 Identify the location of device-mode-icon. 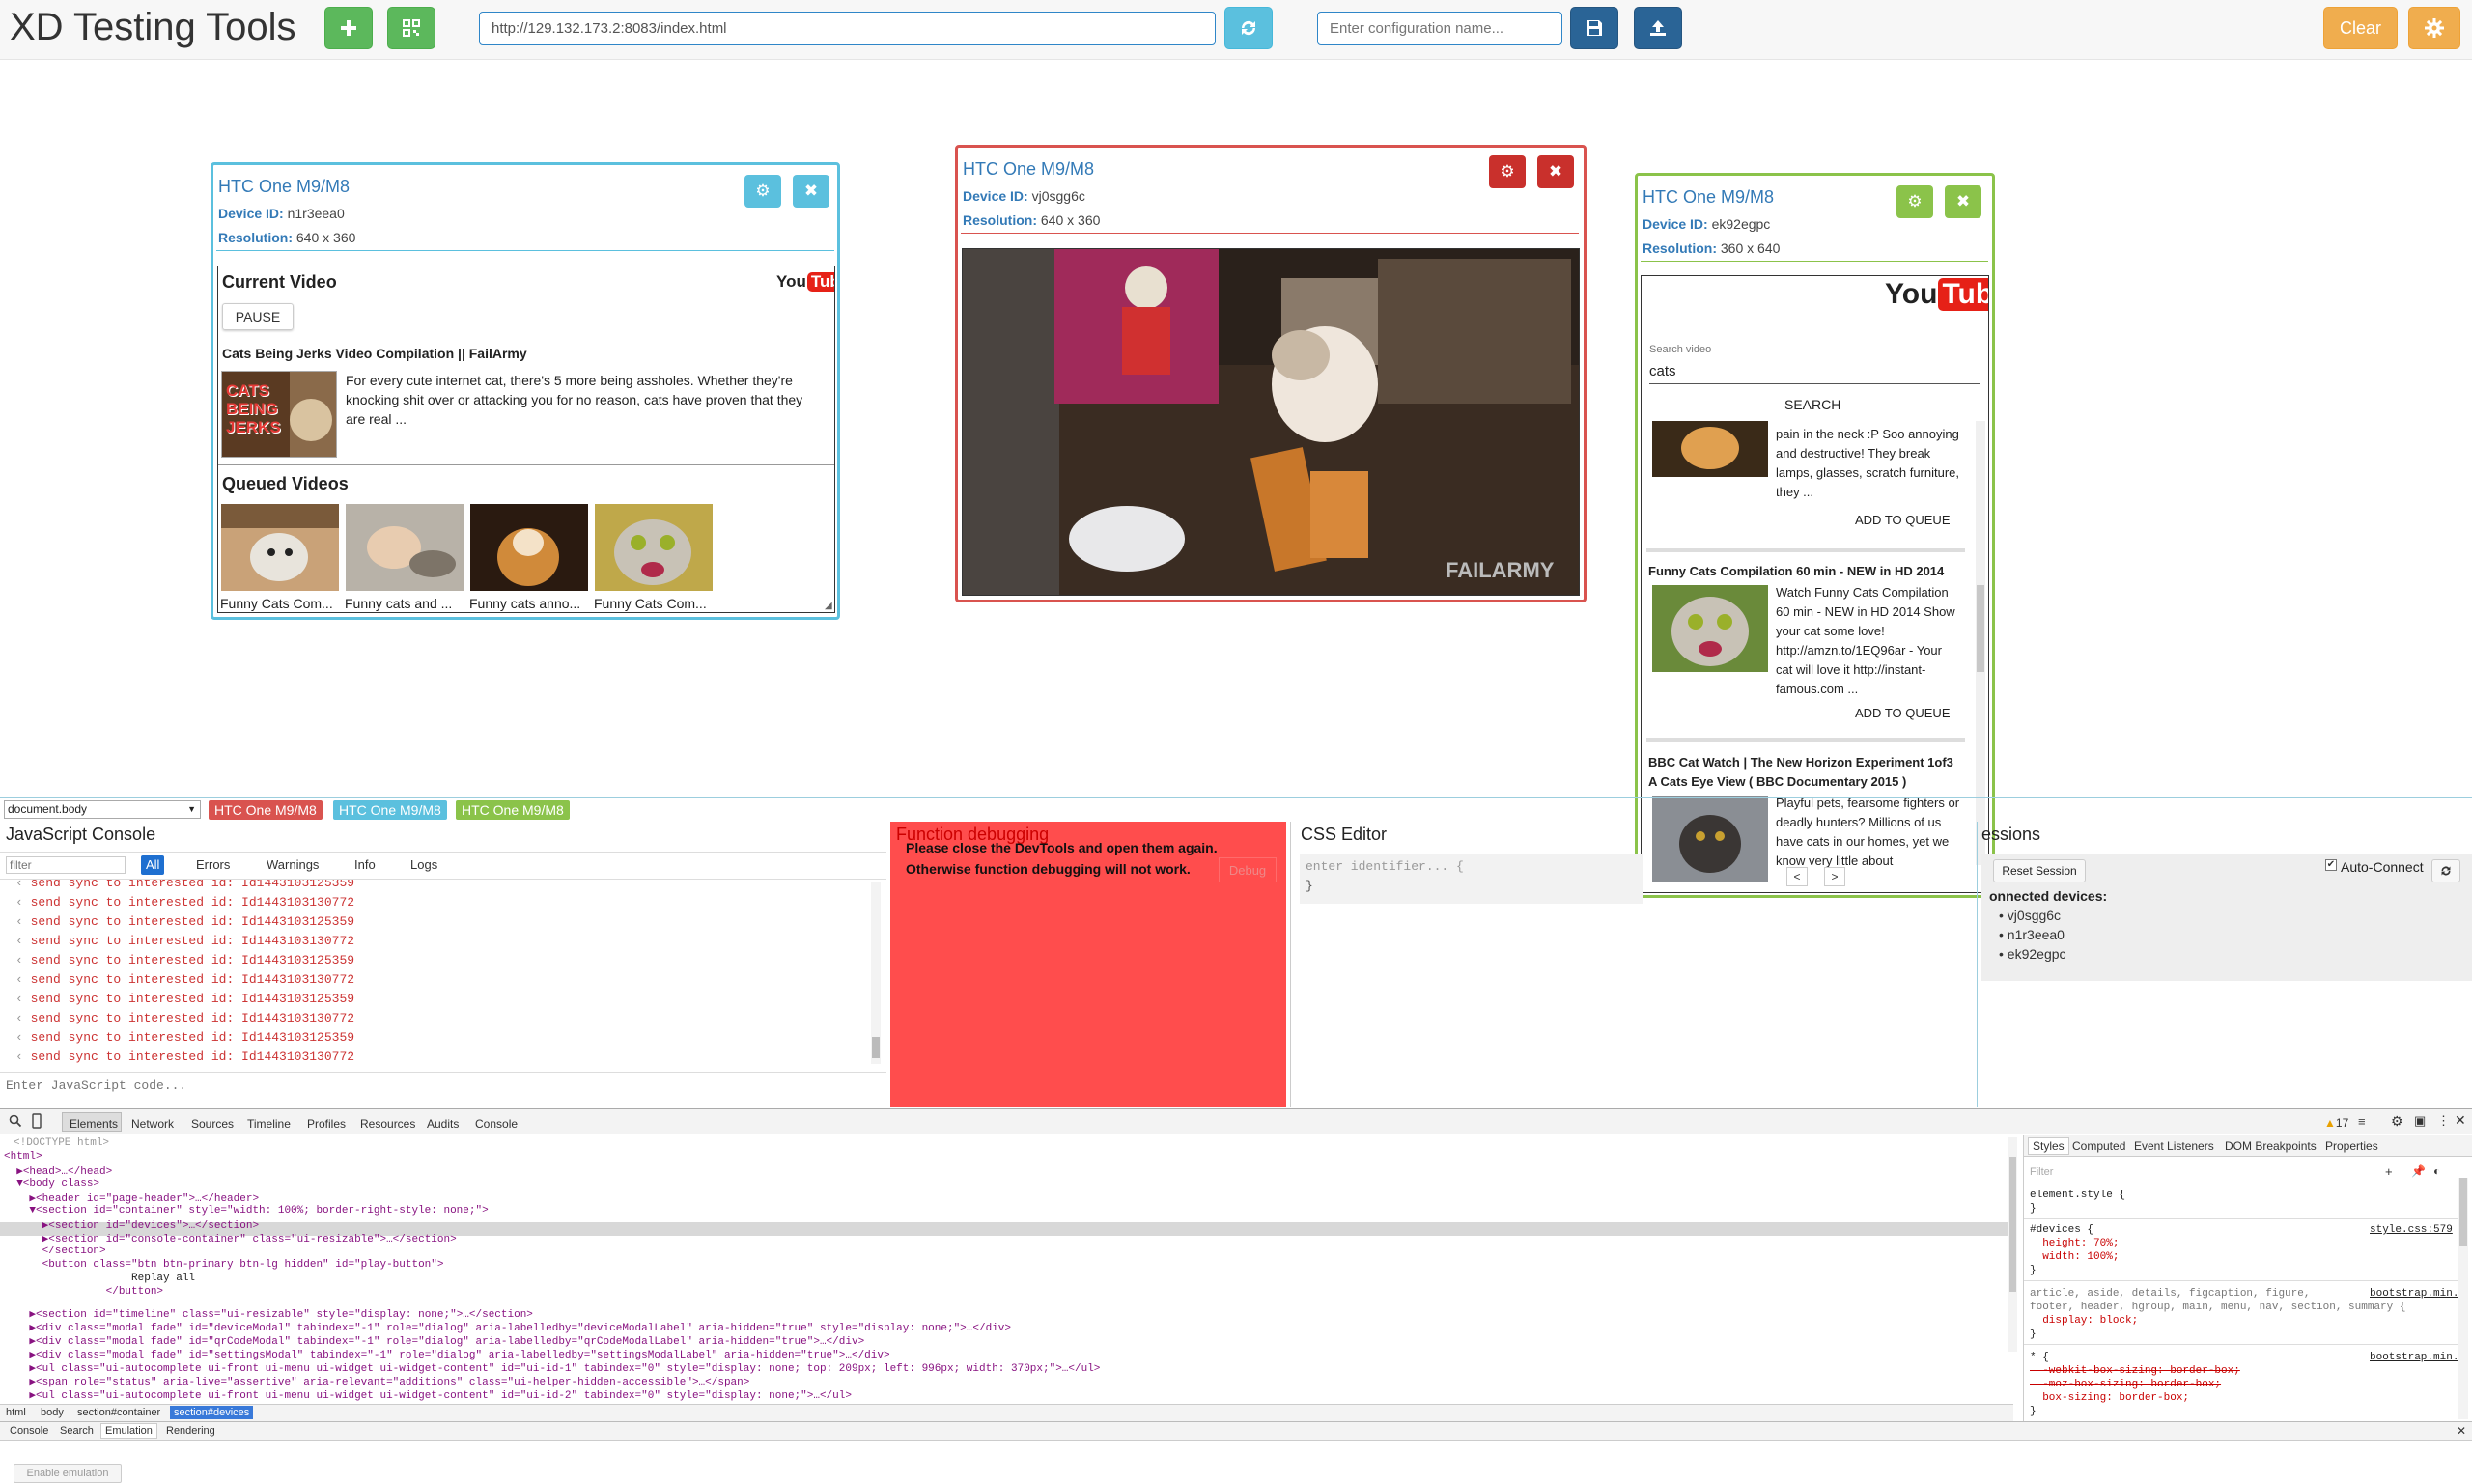
(37, 1121).